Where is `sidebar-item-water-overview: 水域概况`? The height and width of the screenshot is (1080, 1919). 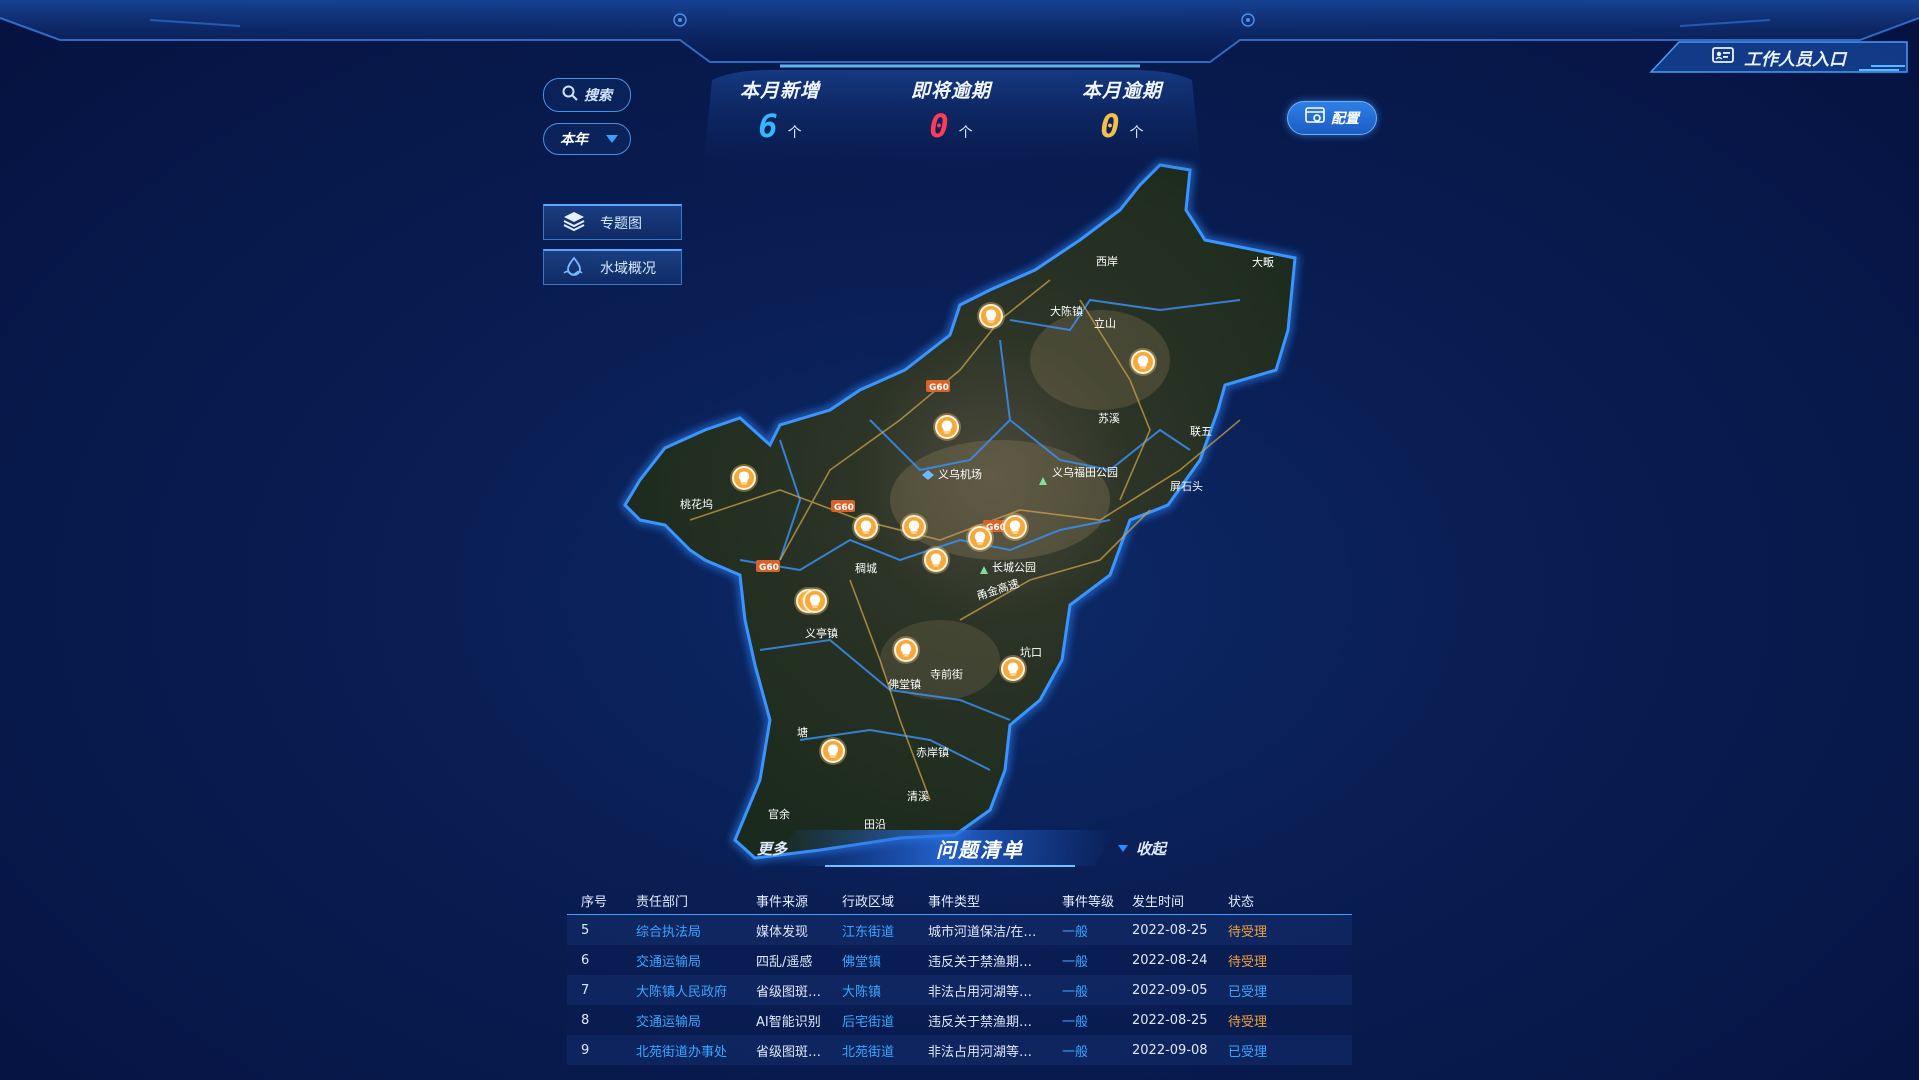 sidebar-item-water-overview: 水域概况 is located at coordinates (612, 267).